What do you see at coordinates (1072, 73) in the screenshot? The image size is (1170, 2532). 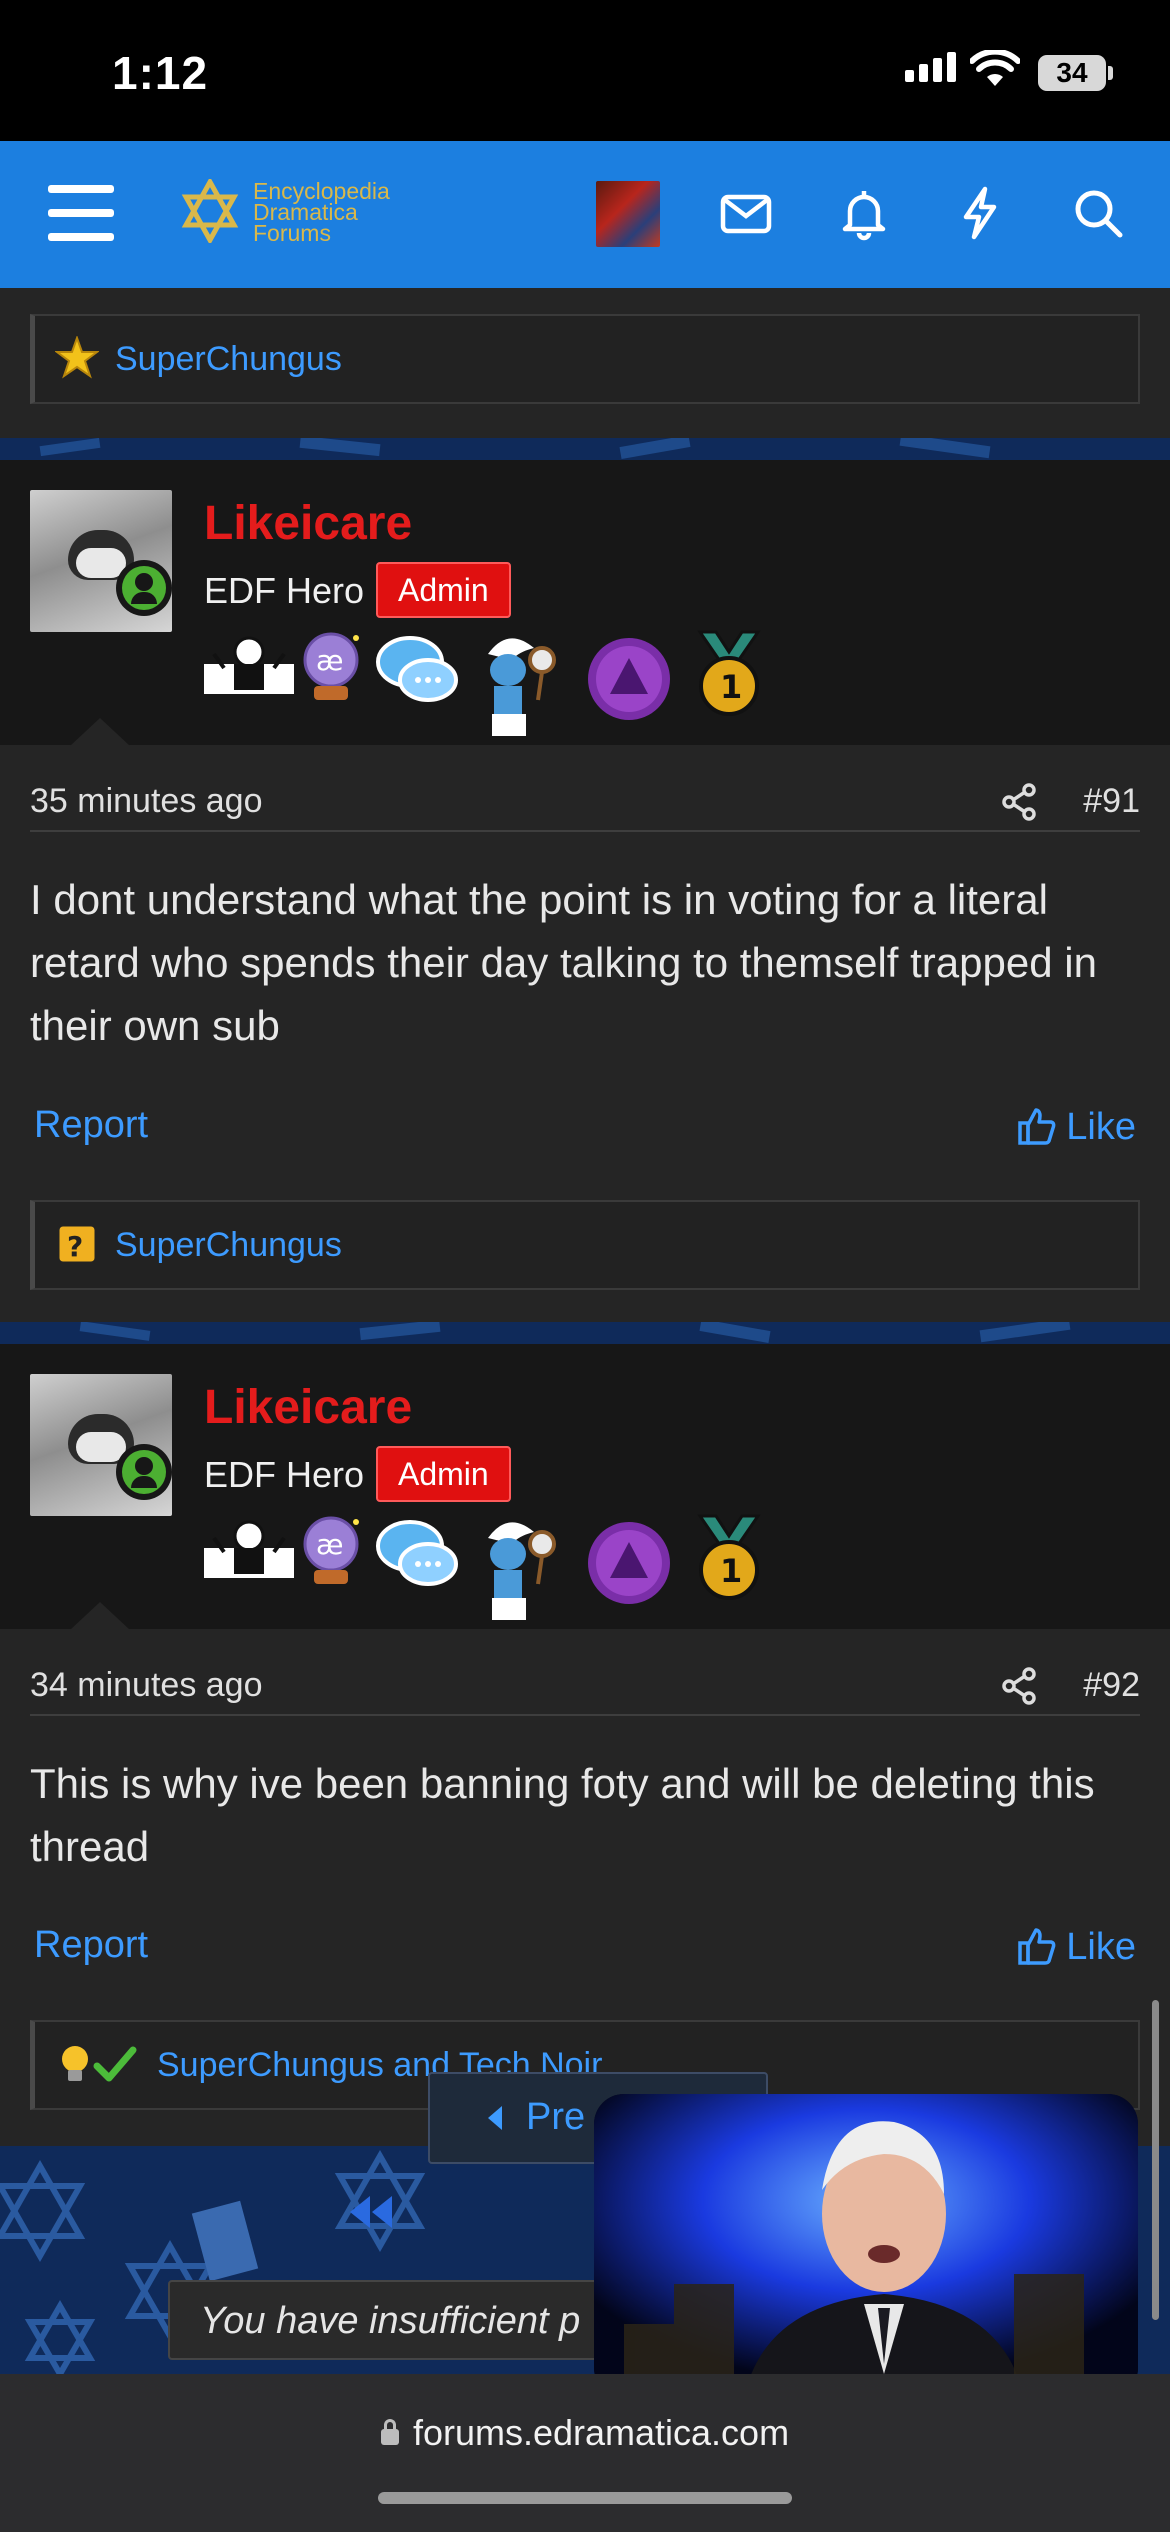 I see `battery-icon: 34` at bounding box center [1072, 73].